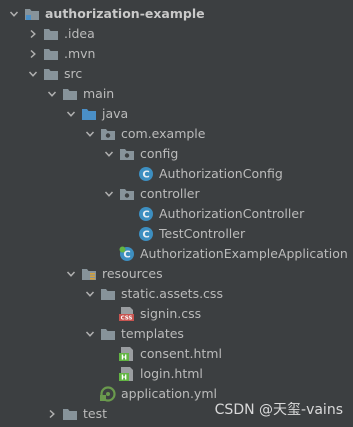 The image size is (353, 427). What do you see at coordinates (99, 93) in the screenshot?
I see `tree-item-label: main` at bounding box center [99, 93].